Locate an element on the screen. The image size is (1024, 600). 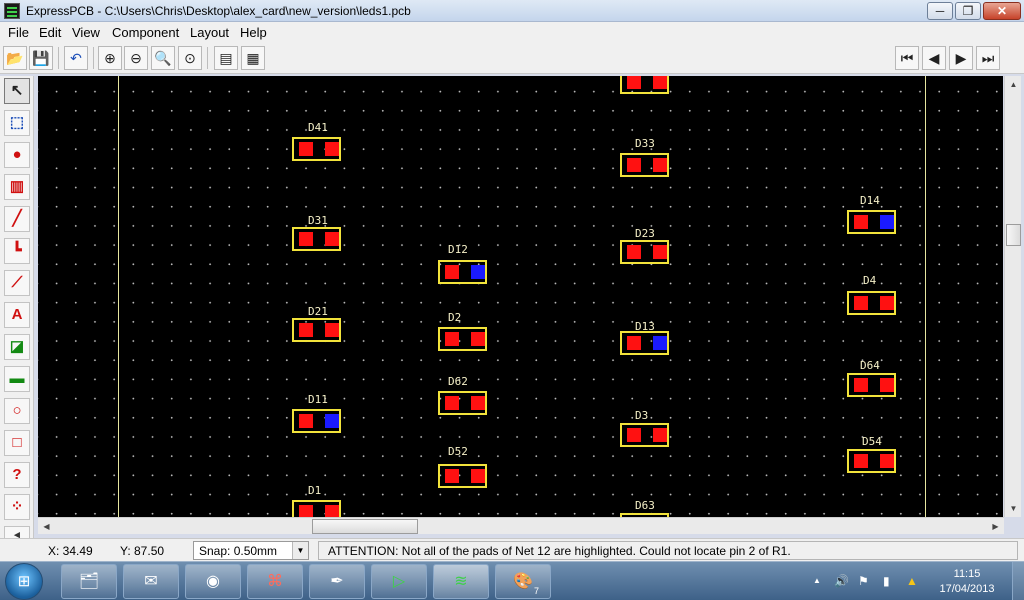
tray-arrow-icon: ▲ is located at coordinates (817, 580).